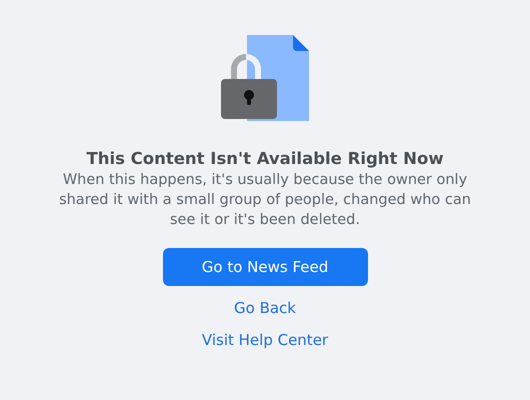  Describe the element at coordinates (265, 200) in the screenshot. I see `explanation-text: When this happens, it's usually because the owner only shared it with a small group of people, changed who can see it or it's been deleted.` at that location.